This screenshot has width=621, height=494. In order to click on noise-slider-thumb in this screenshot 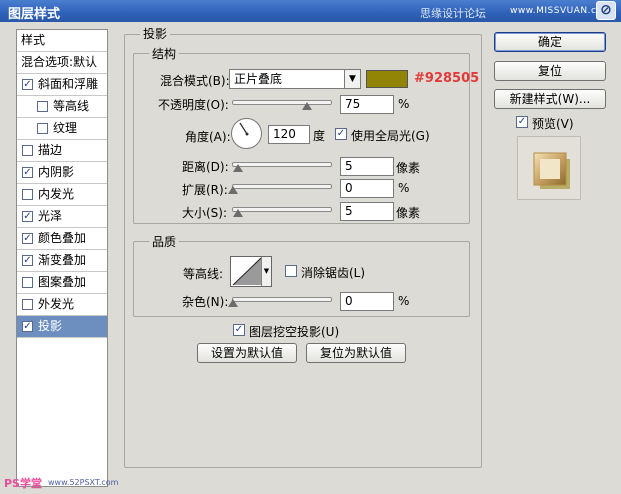, I will do `click(233, 303)`.